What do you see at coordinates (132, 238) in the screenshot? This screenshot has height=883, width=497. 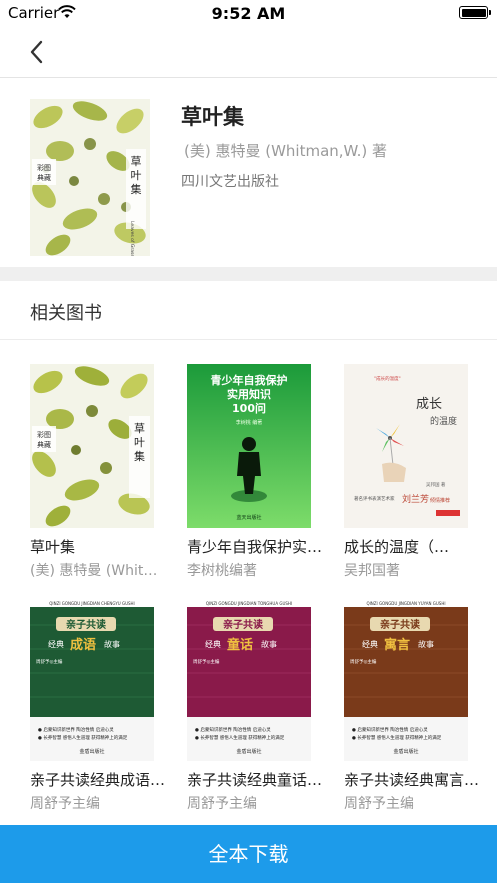 I see `svg-text: Leaves of Grass` at bounding box center [132, 238].